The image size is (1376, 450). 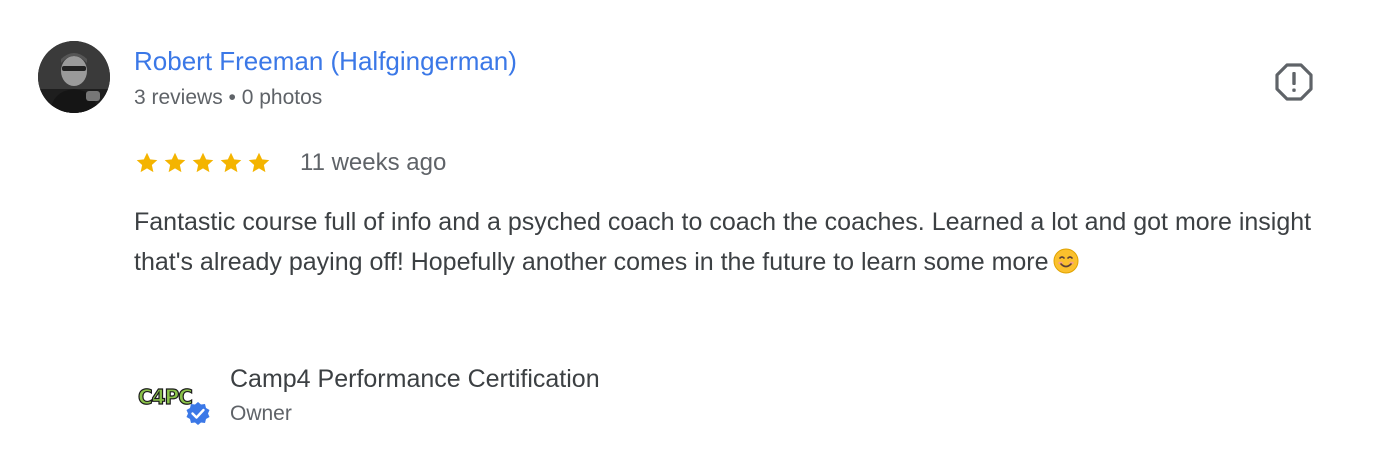 I want to click on avatar-image, so click(x=74, y=77).